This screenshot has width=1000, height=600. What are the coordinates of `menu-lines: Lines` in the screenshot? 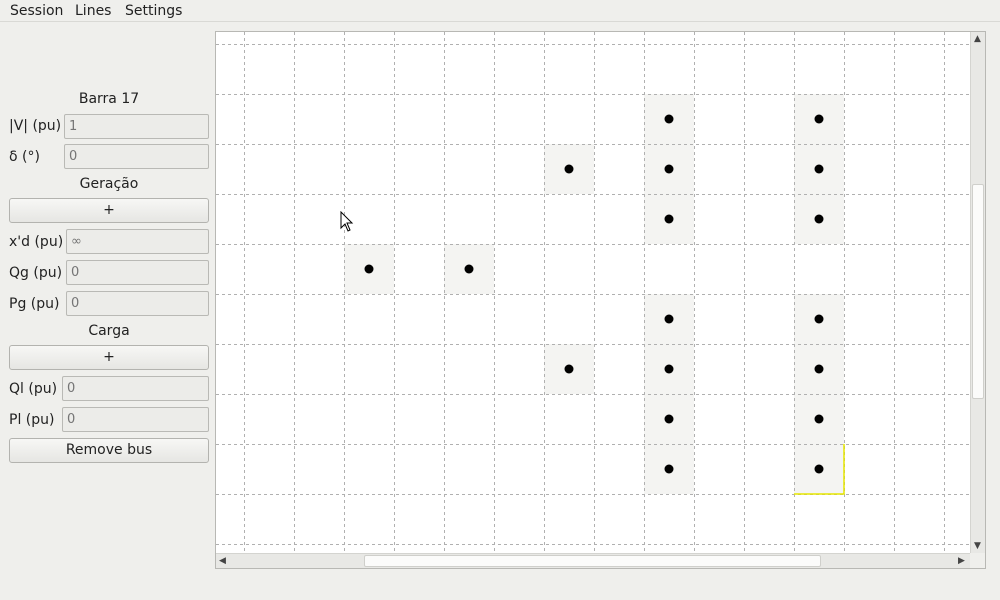 It's located at (93, 11).